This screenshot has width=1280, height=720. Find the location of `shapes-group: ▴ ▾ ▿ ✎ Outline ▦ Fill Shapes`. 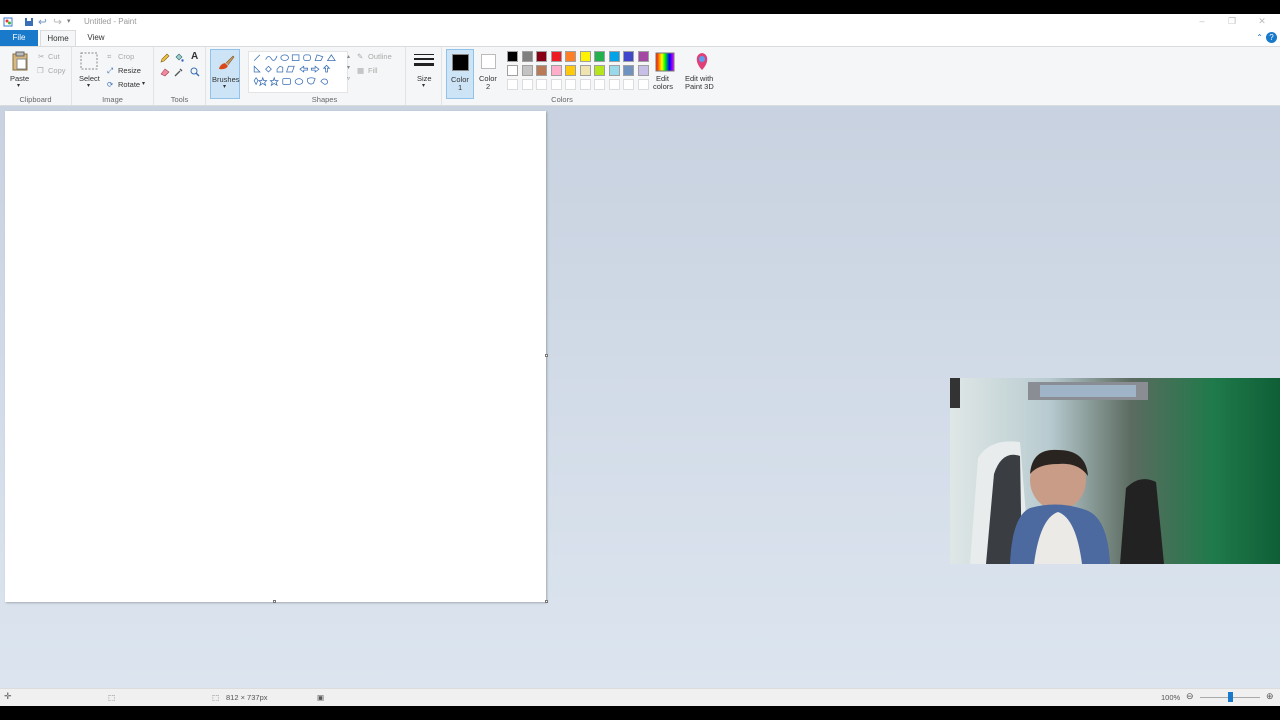

shapes-group: ▴ ▾ ▿ ✎ Outline ▦ Fill Shapes is located at coordinates (325, 76).